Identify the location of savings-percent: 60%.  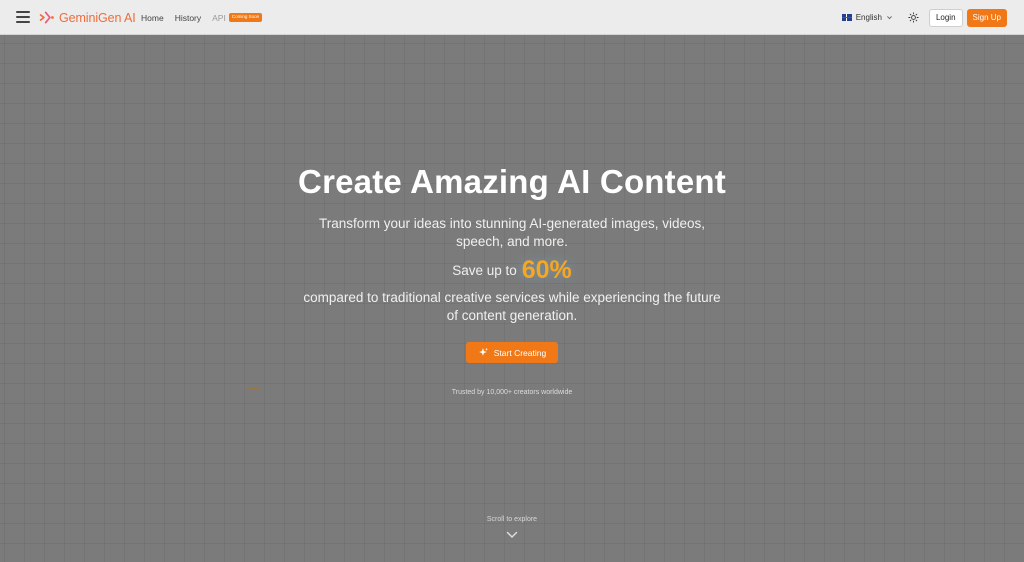
(546, 270).